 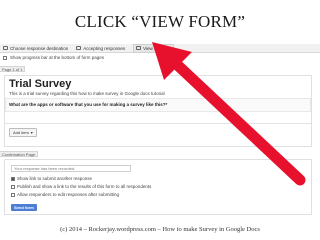 I want to click on choose-response-destination-label: Choose response destination, so click(x=39, y=48).